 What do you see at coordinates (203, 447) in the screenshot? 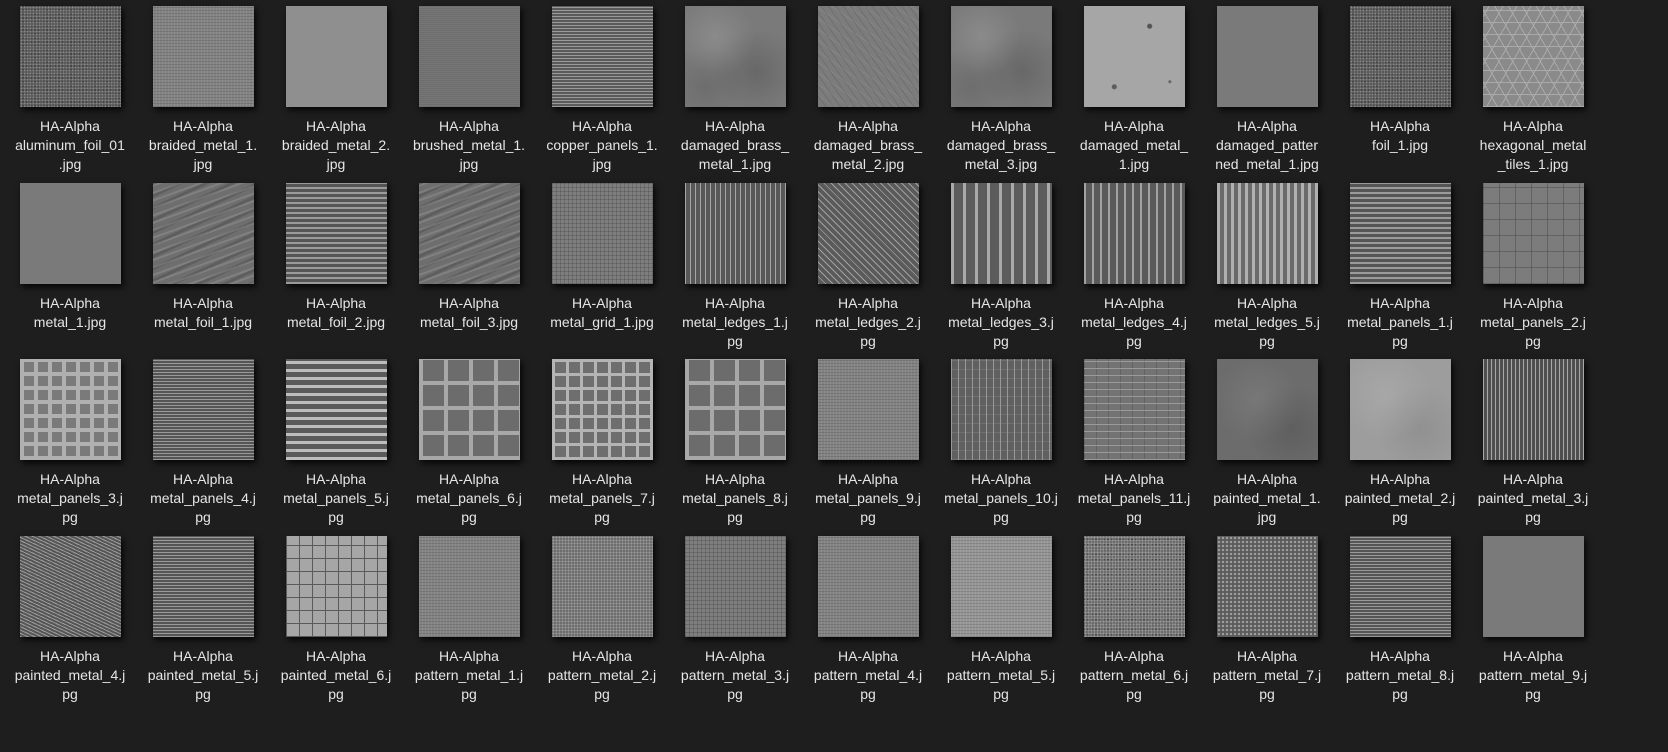
I see `file-item: HA-Alpha metal_panels_4.j pg` at bounding box center [203, 447].